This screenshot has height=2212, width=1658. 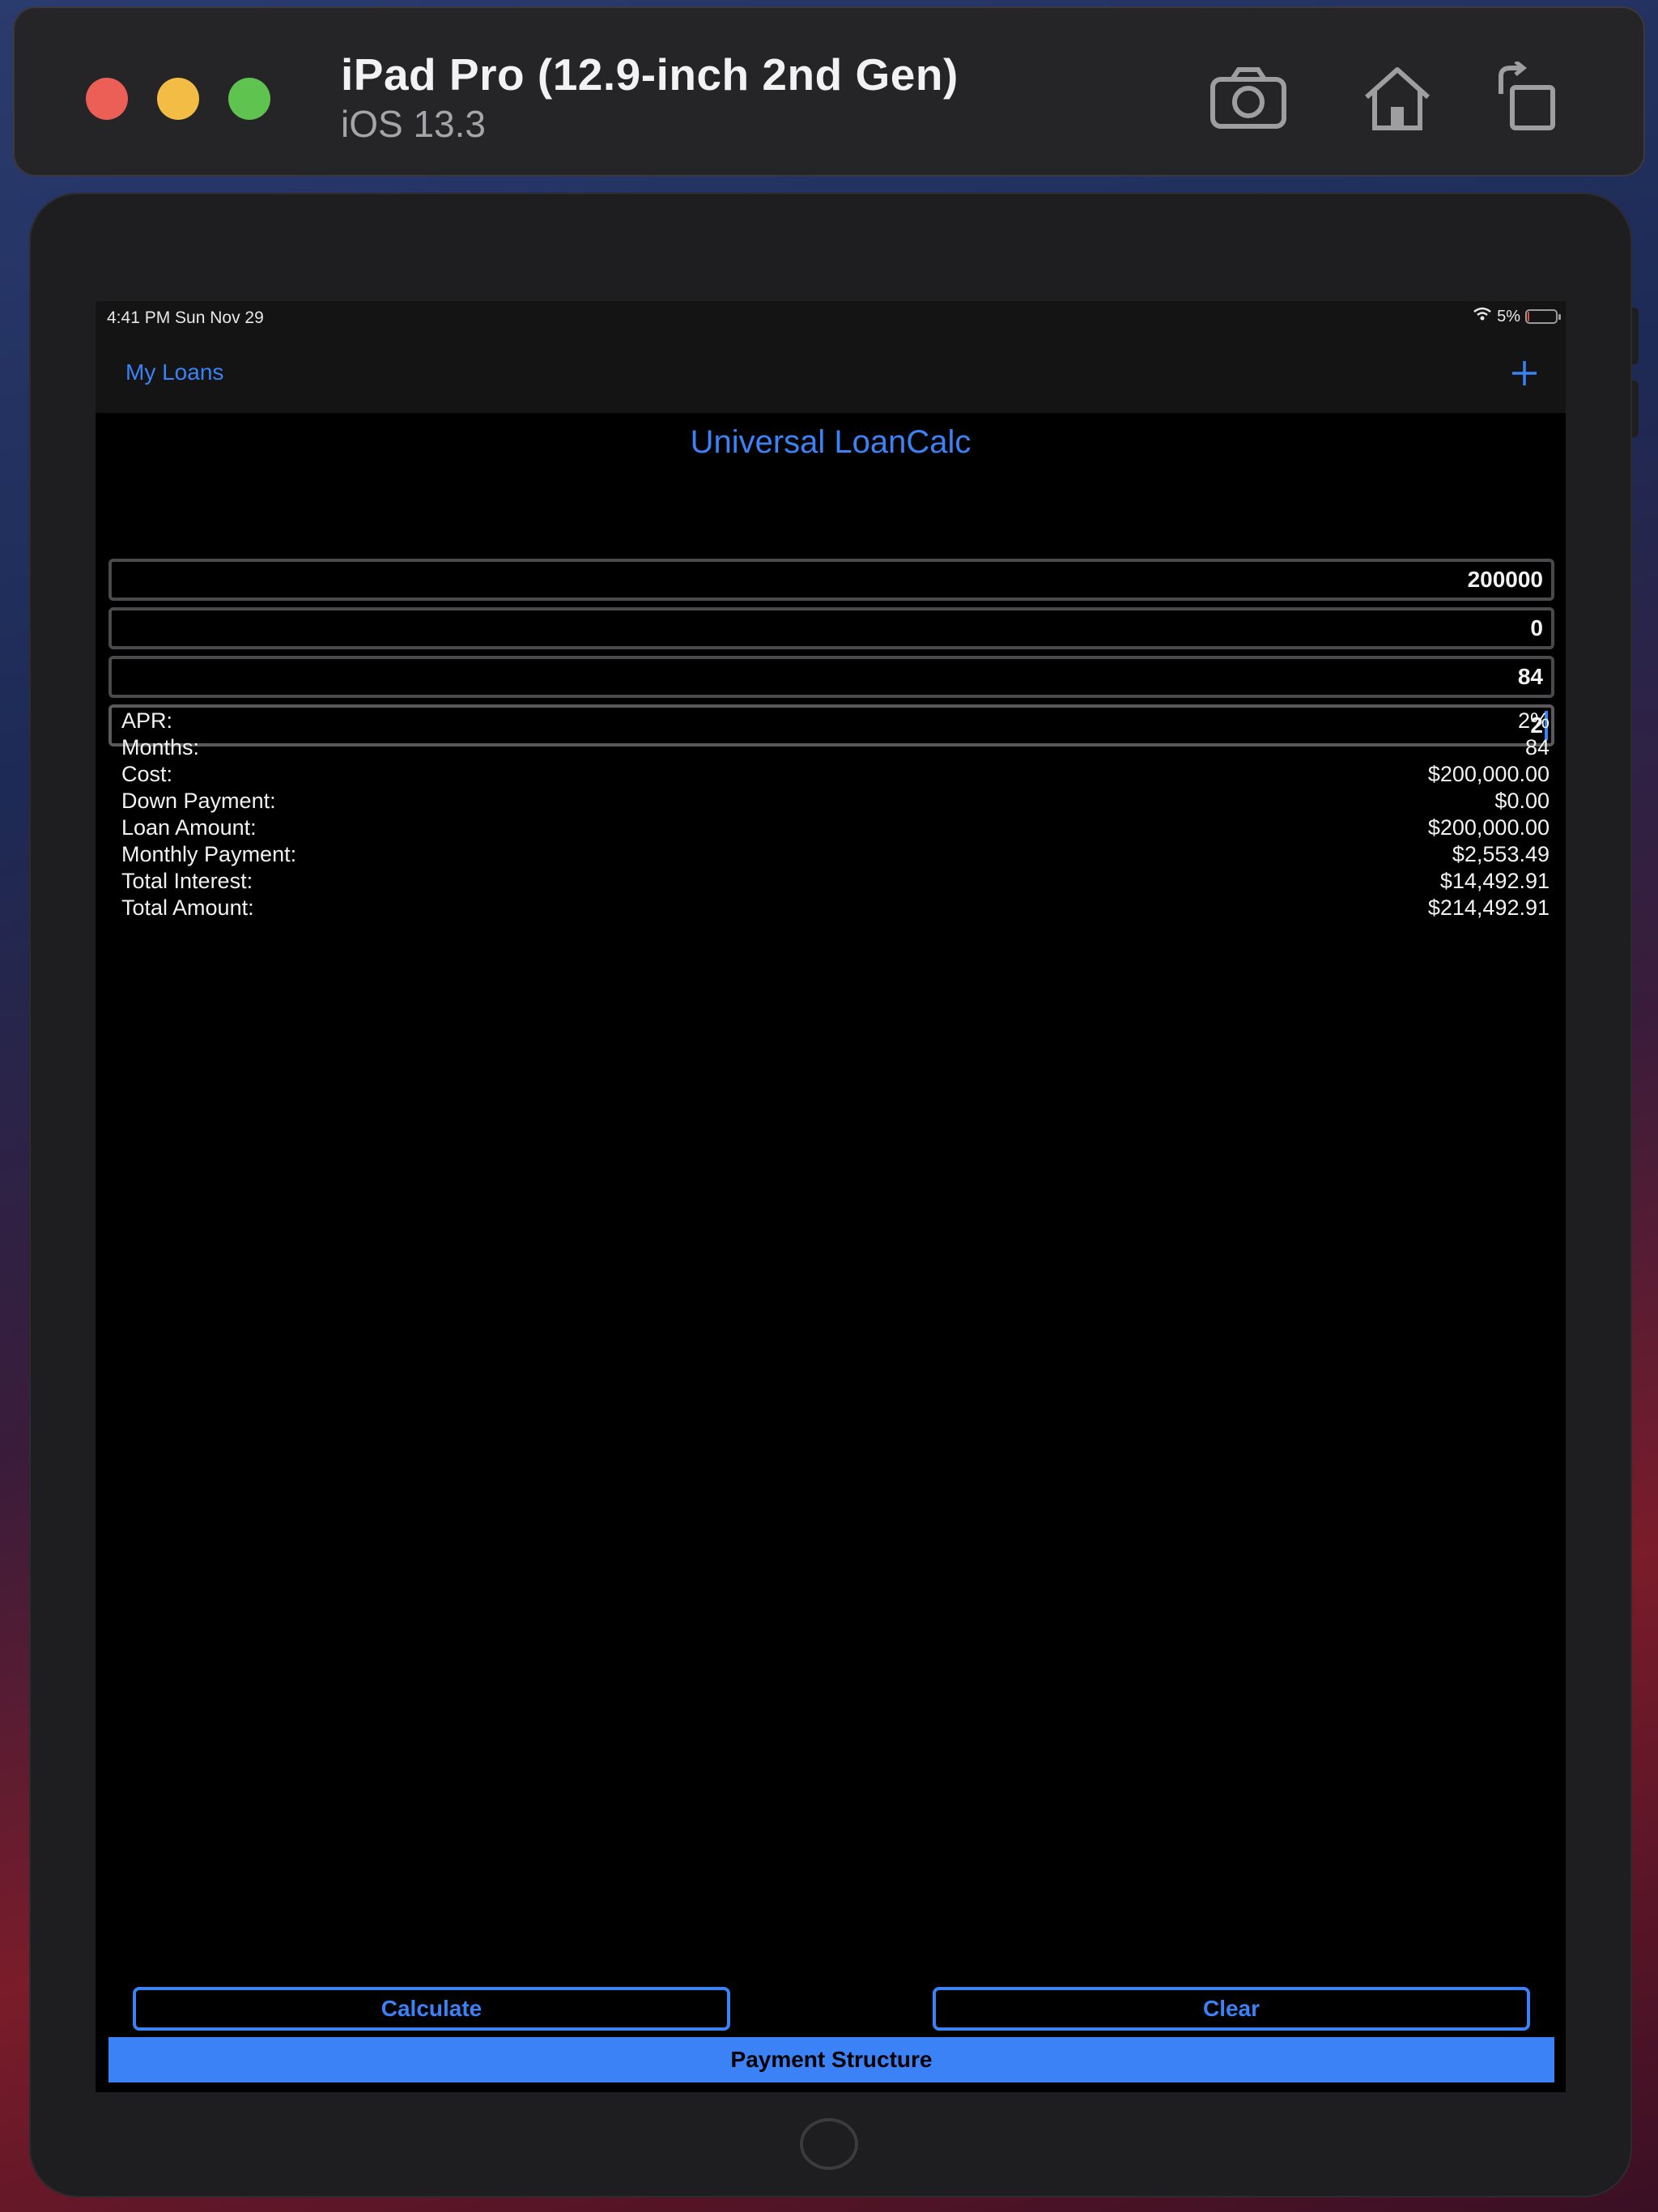 What do you see at coordinates (1508, 316) in the screenshot?
I see `battery-percent: 5%` at bounding box center [1508, 316].